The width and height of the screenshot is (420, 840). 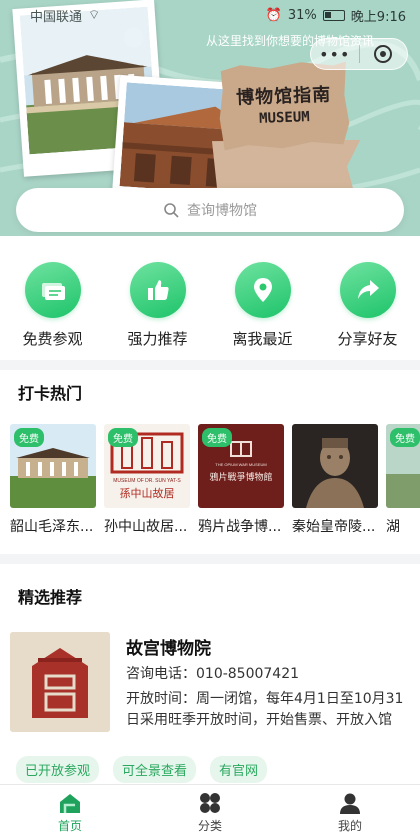 What do you see at coordinates (147, 493) in the screenshot?
I see `sunyatsen-calligraphy: 孫中山故居` at bounding box center [147, 493].